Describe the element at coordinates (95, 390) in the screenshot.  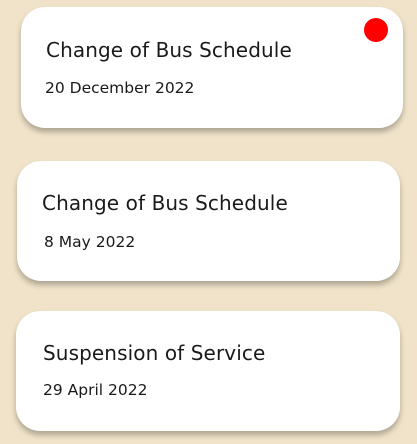
I see `notice-date: 29 April 2022` at that location.